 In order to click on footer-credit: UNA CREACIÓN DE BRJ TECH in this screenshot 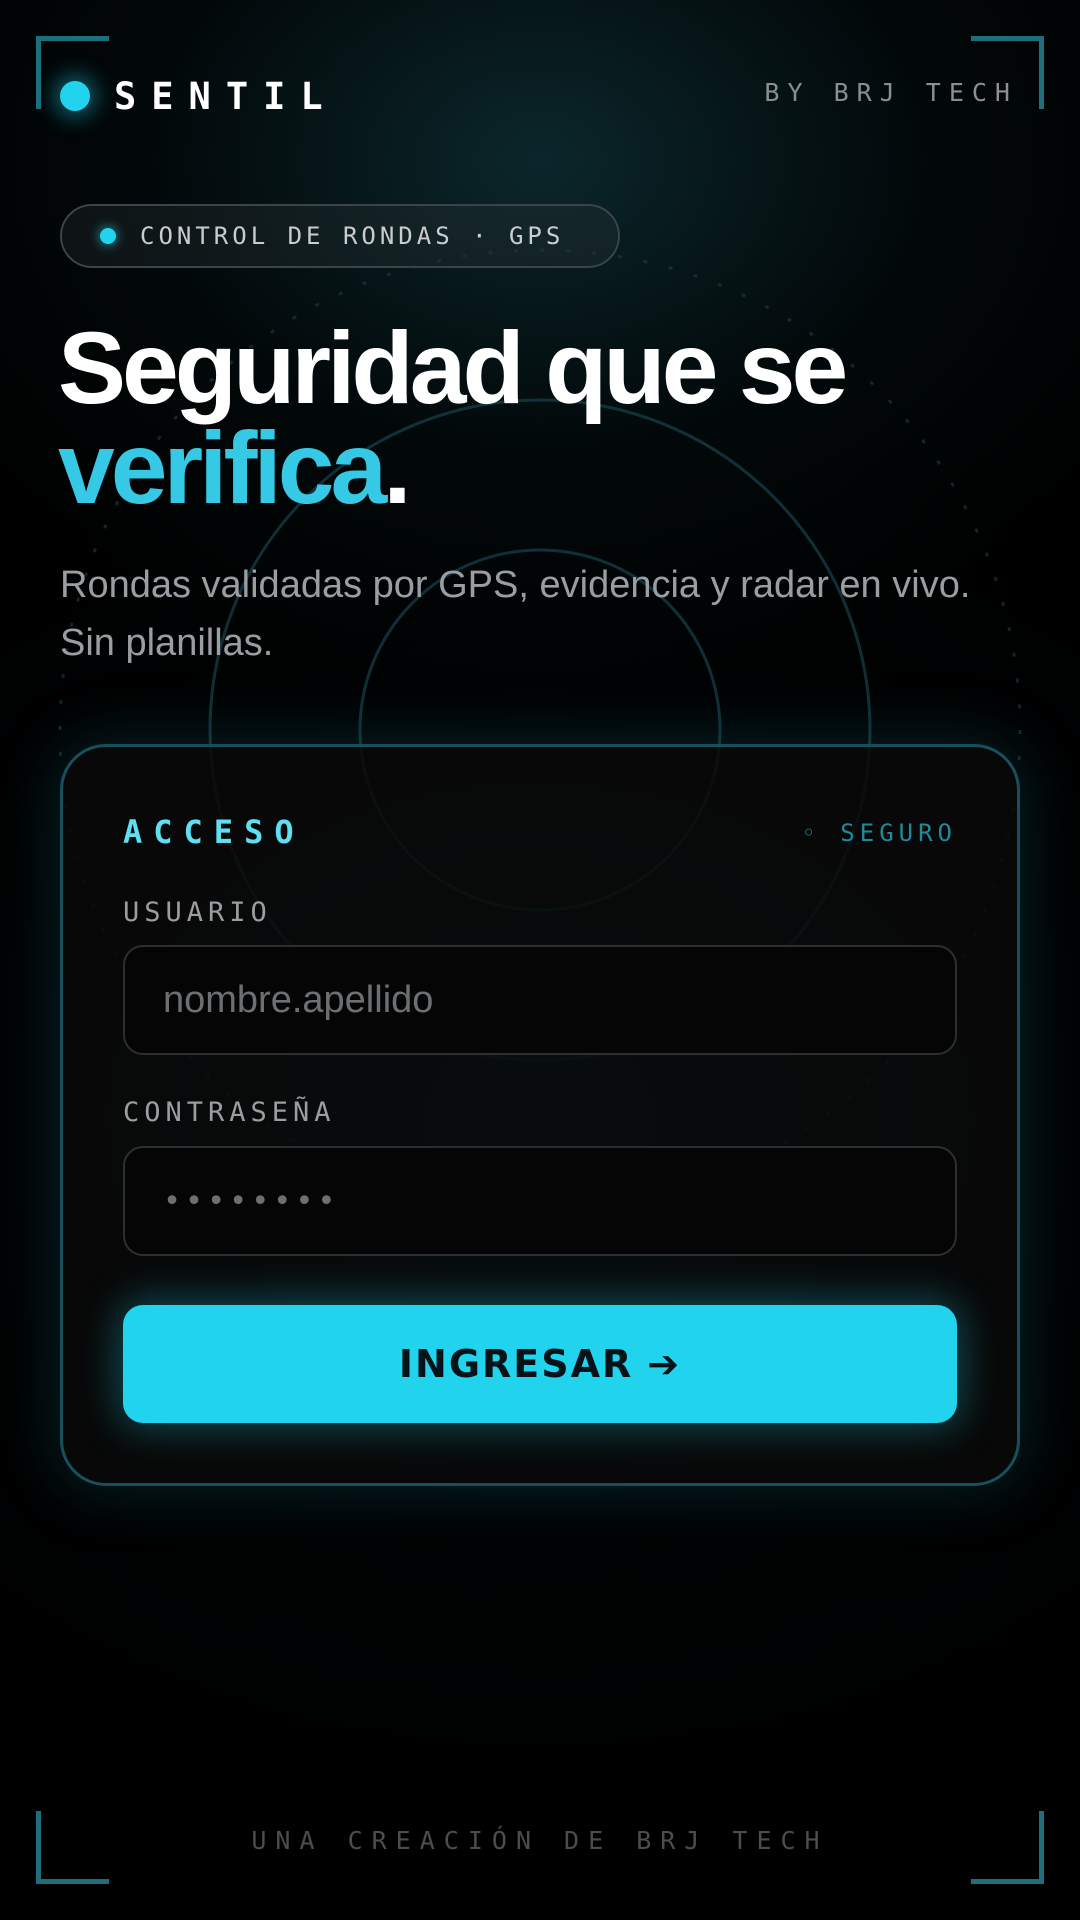, I will do `click(540, 1840)`.